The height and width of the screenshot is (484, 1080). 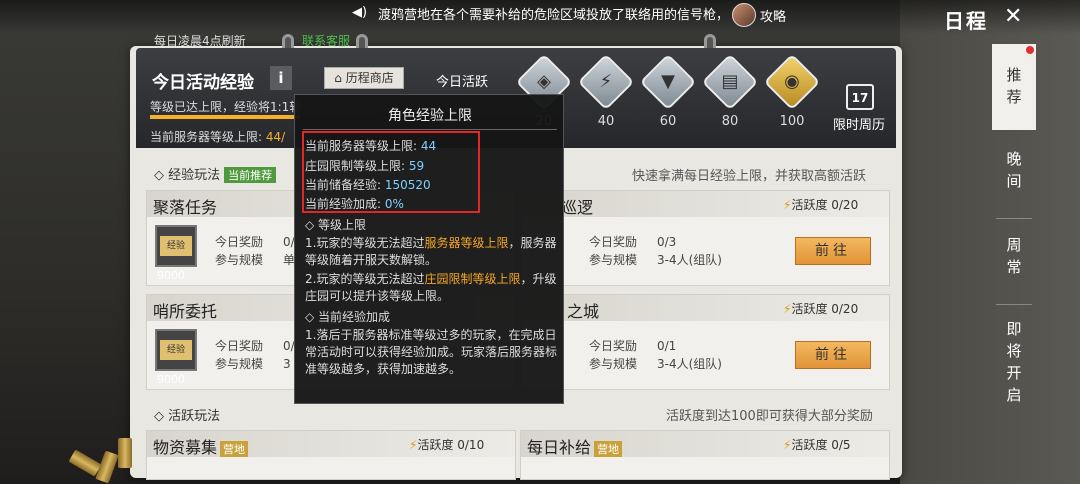 I want to click on active-points: ⚡活跃度 0/5, so click(x=817, y=444).